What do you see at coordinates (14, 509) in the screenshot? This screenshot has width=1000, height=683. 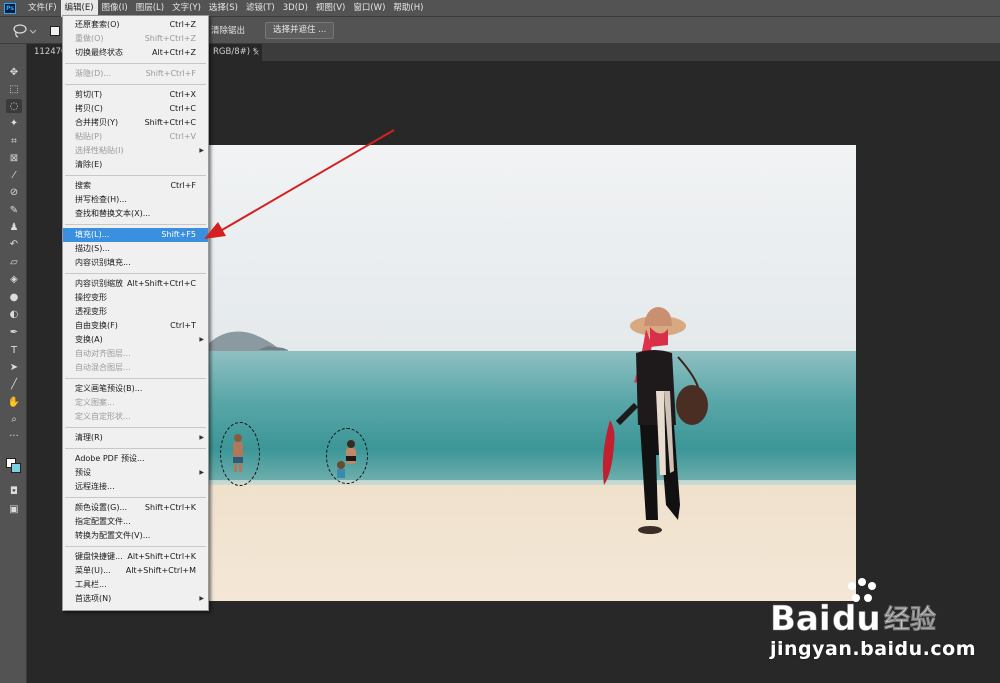 I see `screen-mode-icon: ▣` at bounding box center [14, 509].